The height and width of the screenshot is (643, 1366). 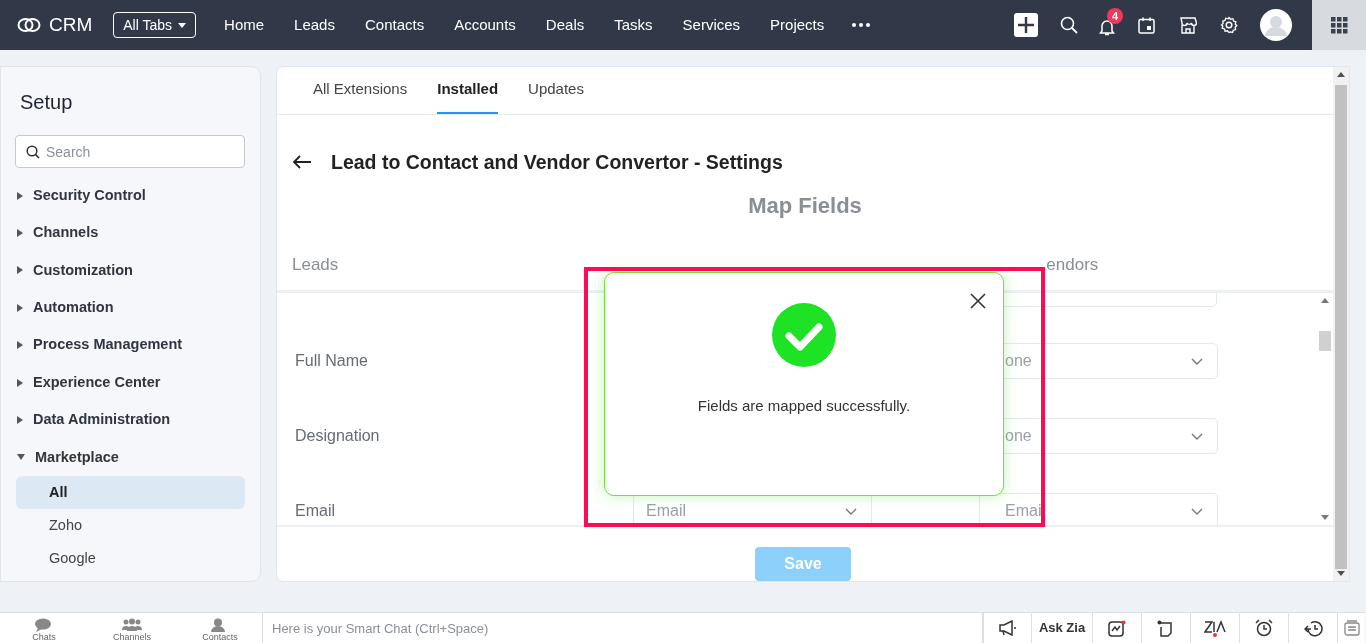 What do you see at coordinates (155, 25) in the screenshot?
I see `all-tabs-button: All Tabs` at bounding box center [155, 25].